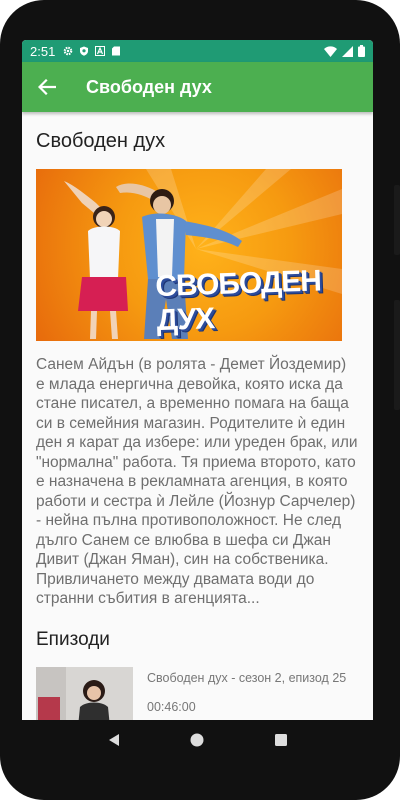 The height and width of the screenshot is (800, 400). What do you see at coordinates (73, 639) in the screenshot?
I see `episodes-heading: Епизоди` at bounding box center [73, 639].